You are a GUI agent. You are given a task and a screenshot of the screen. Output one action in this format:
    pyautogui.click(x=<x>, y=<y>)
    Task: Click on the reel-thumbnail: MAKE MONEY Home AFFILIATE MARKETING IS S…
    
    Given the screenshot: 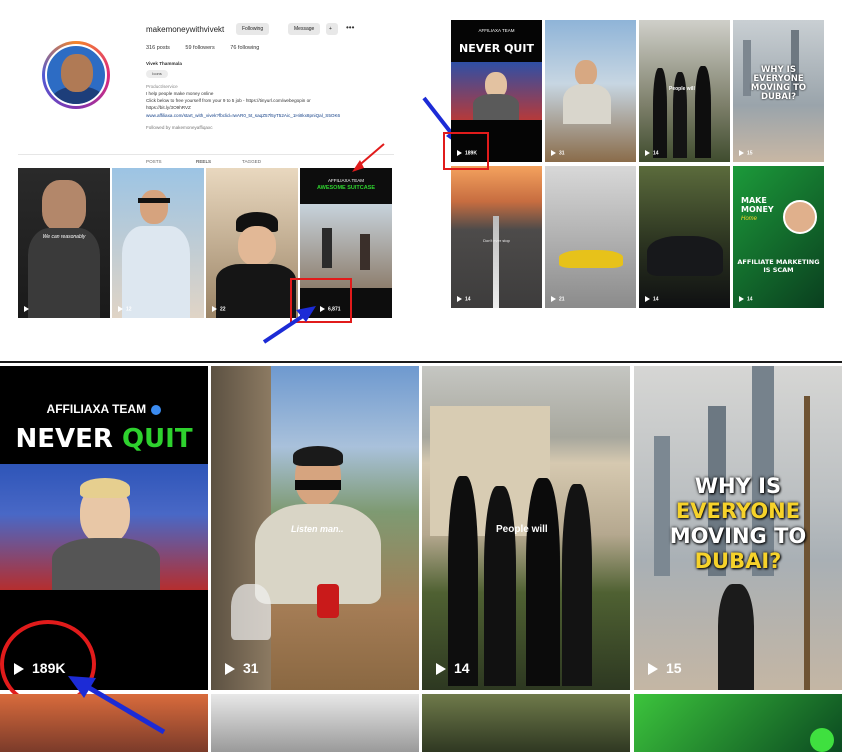 What is the action you would take?
    pyautogui.click(x=778, y=237)
    